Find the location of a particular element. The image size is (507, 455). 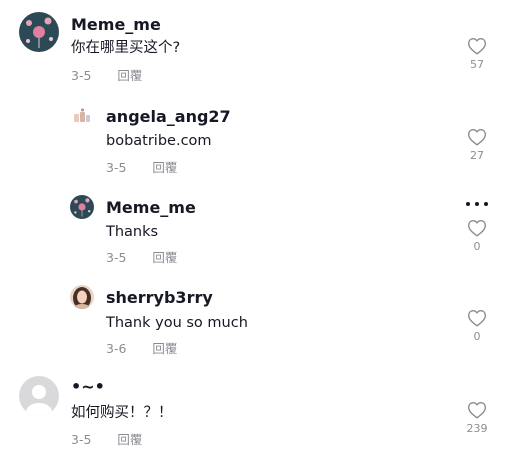

like-button: 239 is located at coordinates (477, 418).